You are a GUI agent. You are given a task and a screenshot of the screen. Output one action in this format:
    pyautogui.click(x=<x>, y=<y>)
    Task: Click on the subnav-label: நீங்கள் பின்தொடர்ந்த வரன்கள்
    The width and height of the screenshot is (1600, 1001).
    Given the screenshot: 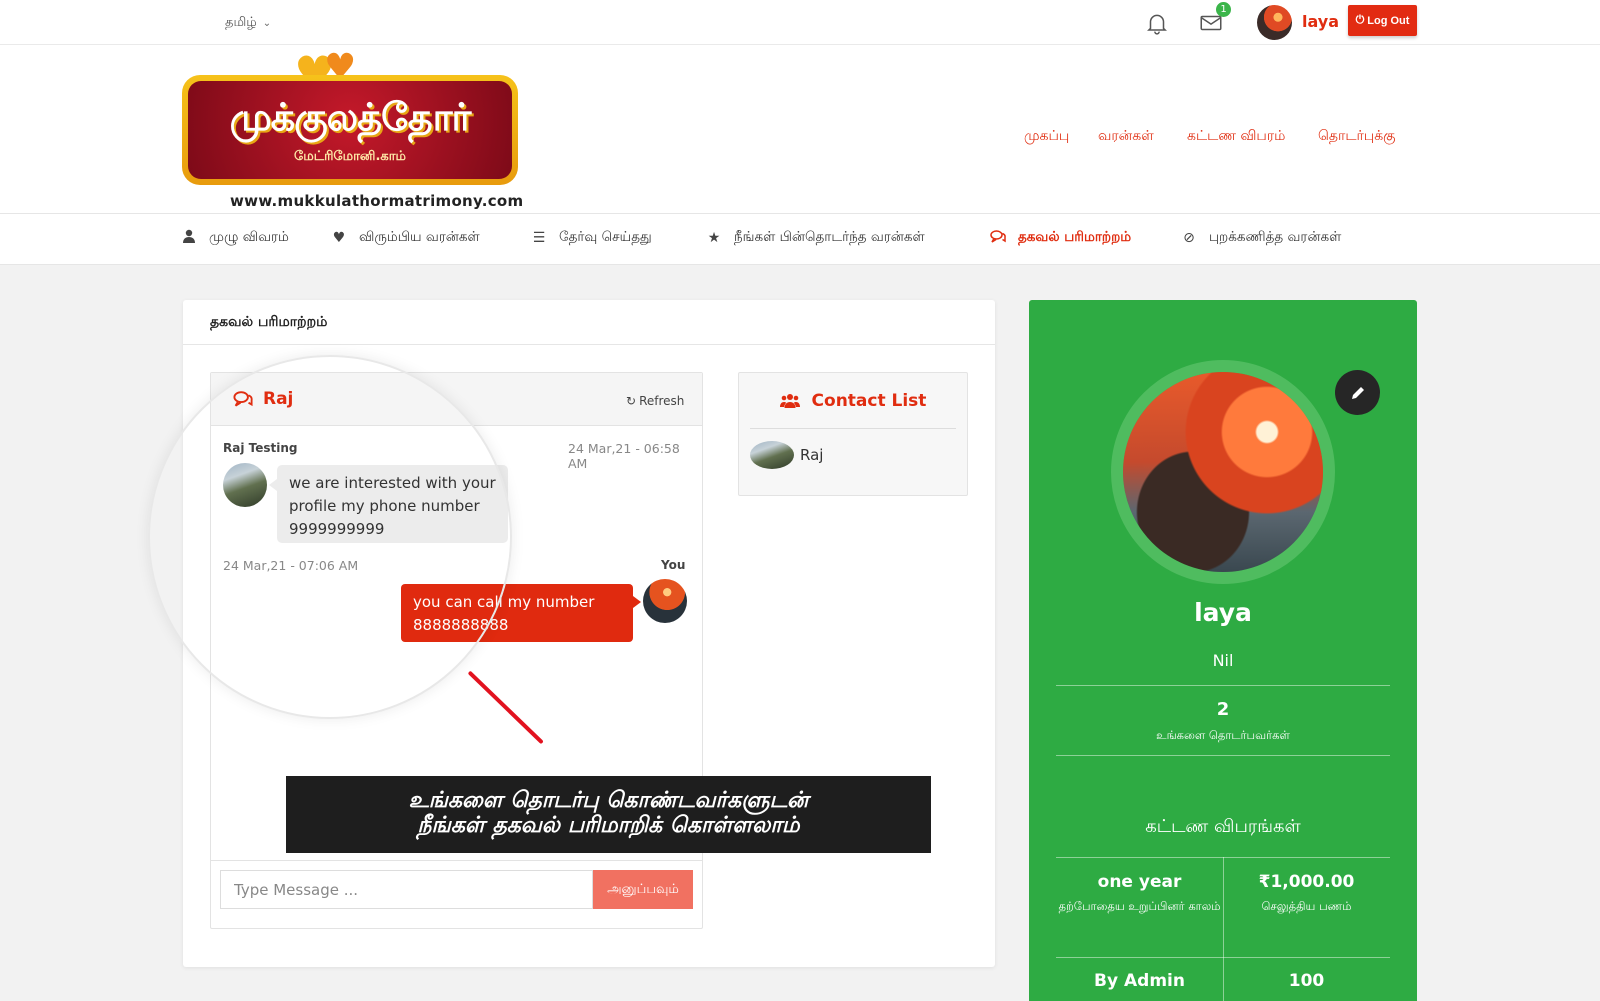 What is the action you would take?
    pyautogui.click(x=829, y=237)
    